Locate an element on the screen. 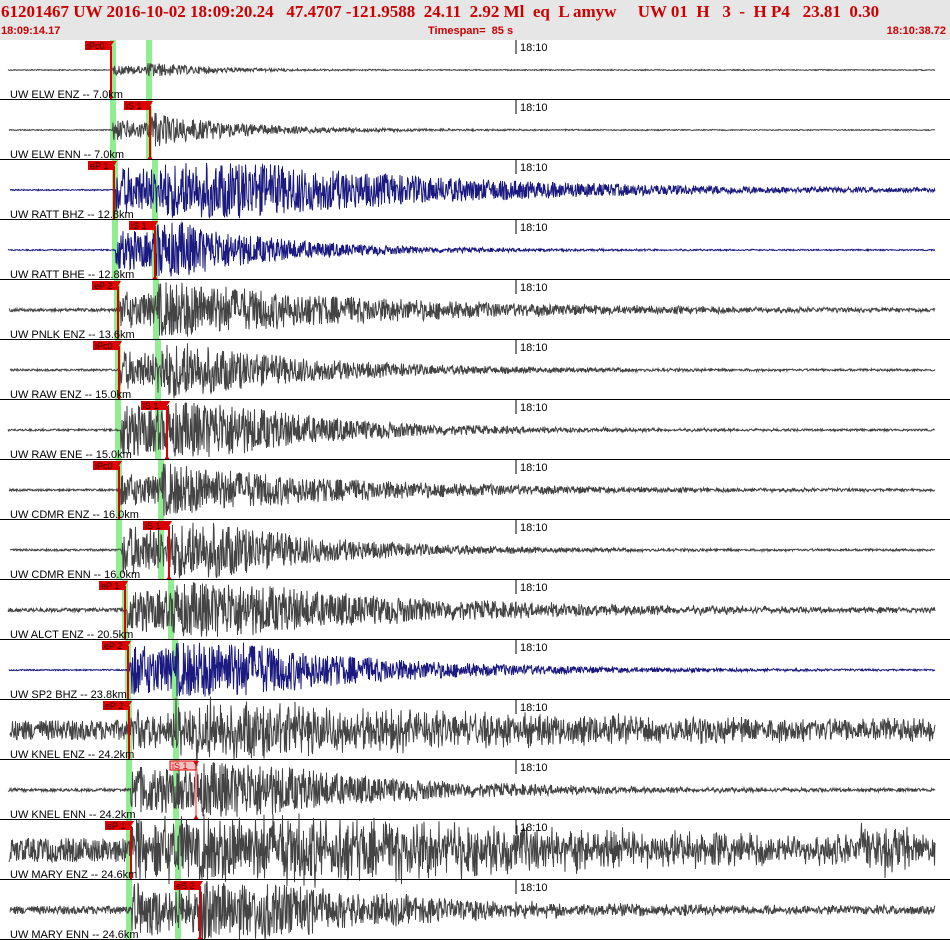  trace-row: eP 1 18:10UW RATT BHZ -- 12.8km is located at coordinates (475, 190).